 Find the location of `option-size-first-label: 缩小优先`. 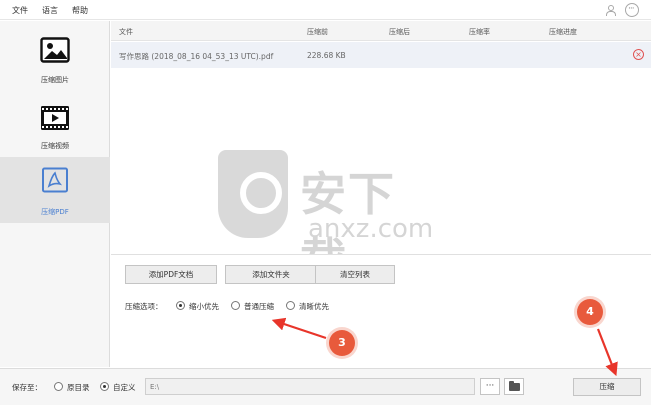

option-size-first-label: 缩小优先 is located at coordinates (204, 306).